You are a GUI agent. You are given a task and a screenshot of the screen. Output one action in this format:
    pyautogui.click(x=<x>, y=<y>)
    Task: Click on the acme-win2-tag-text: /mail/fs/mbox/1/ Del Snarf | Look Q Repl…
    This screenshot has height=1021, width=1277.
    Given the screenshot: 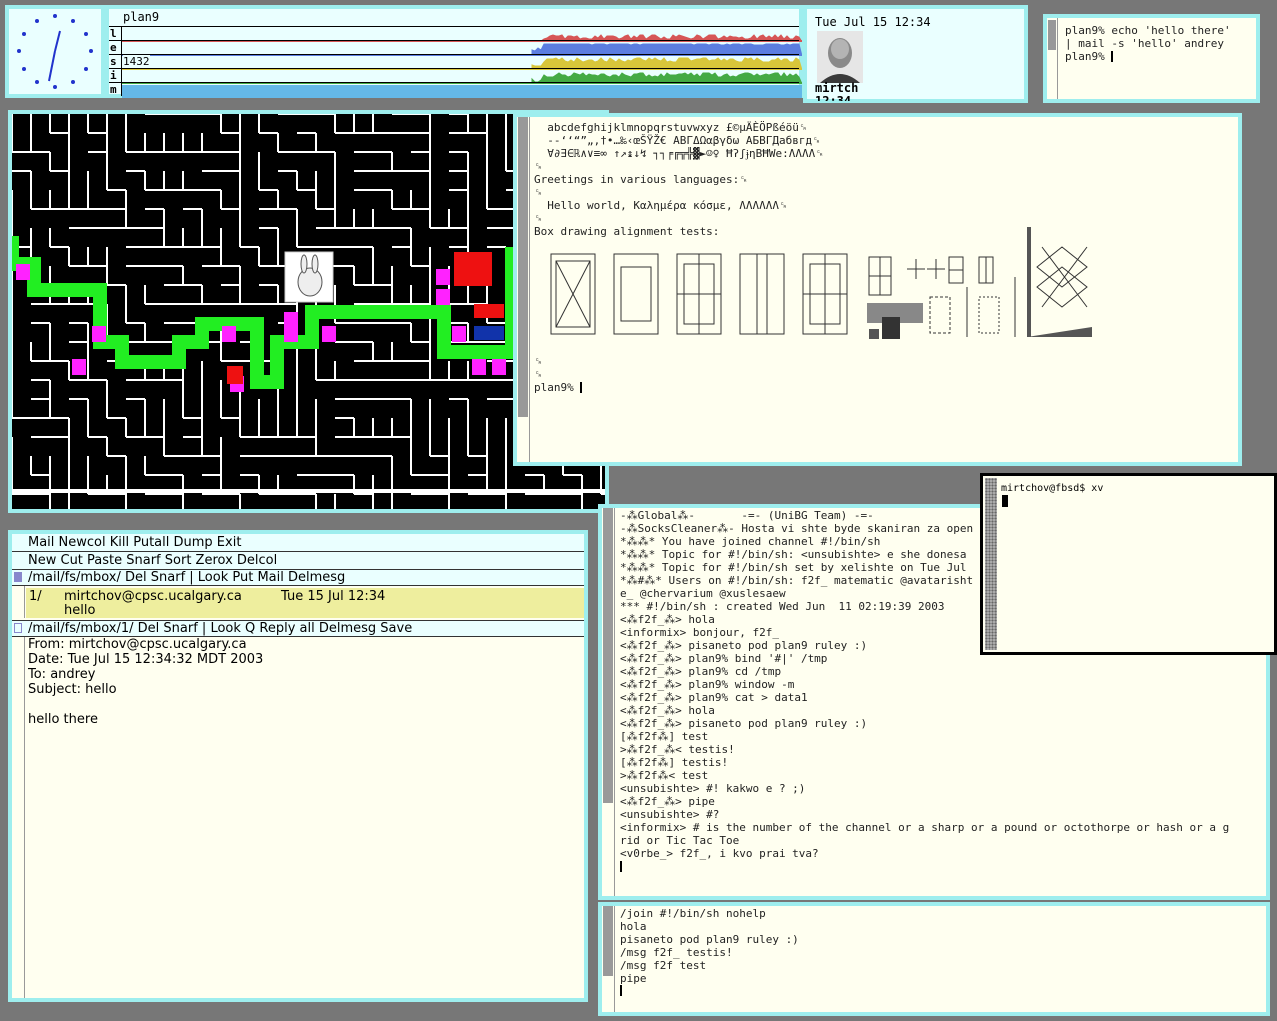 What is the action you would take?
    pyautogui.click(x=220, y=628)
    